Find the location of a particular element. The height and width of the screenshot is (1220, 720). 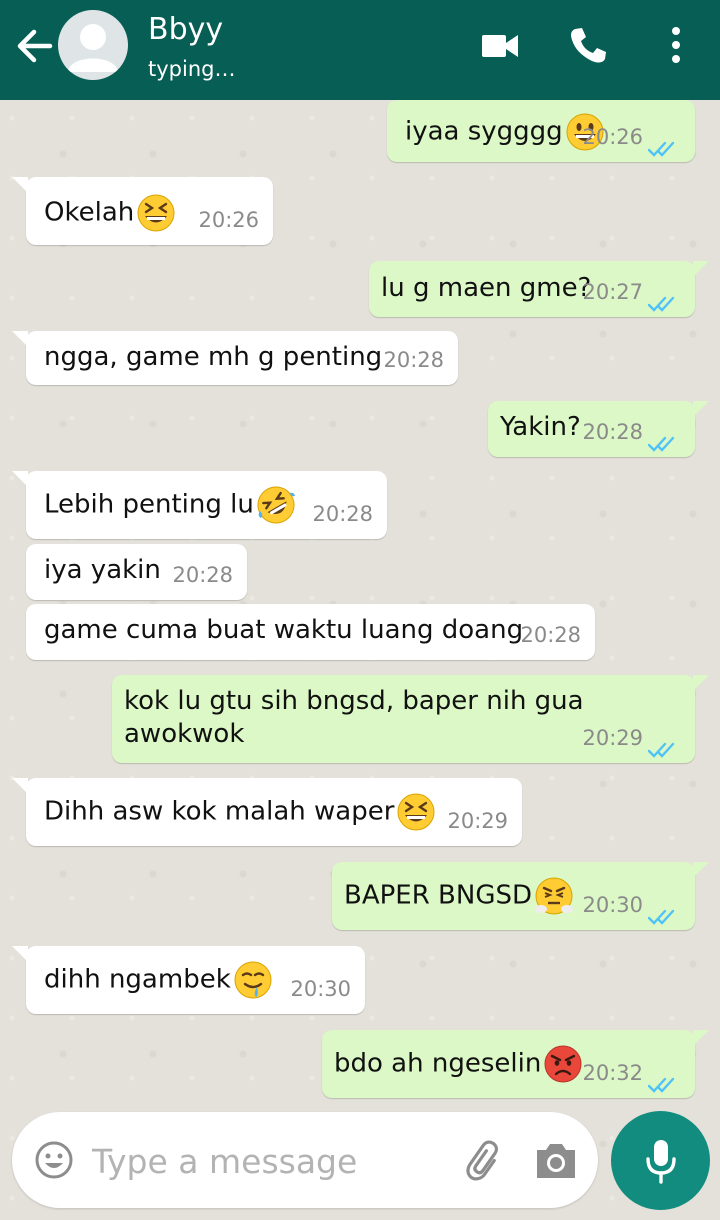

message-text: Okelah is located at coordinates (89, 212).